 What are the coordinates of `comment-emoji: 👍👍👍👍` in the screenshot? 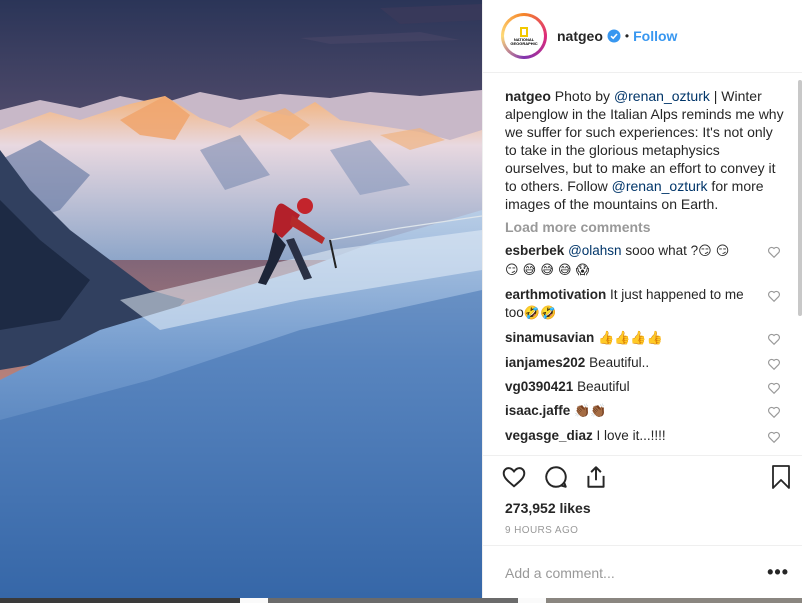 It's located at (630, 338).